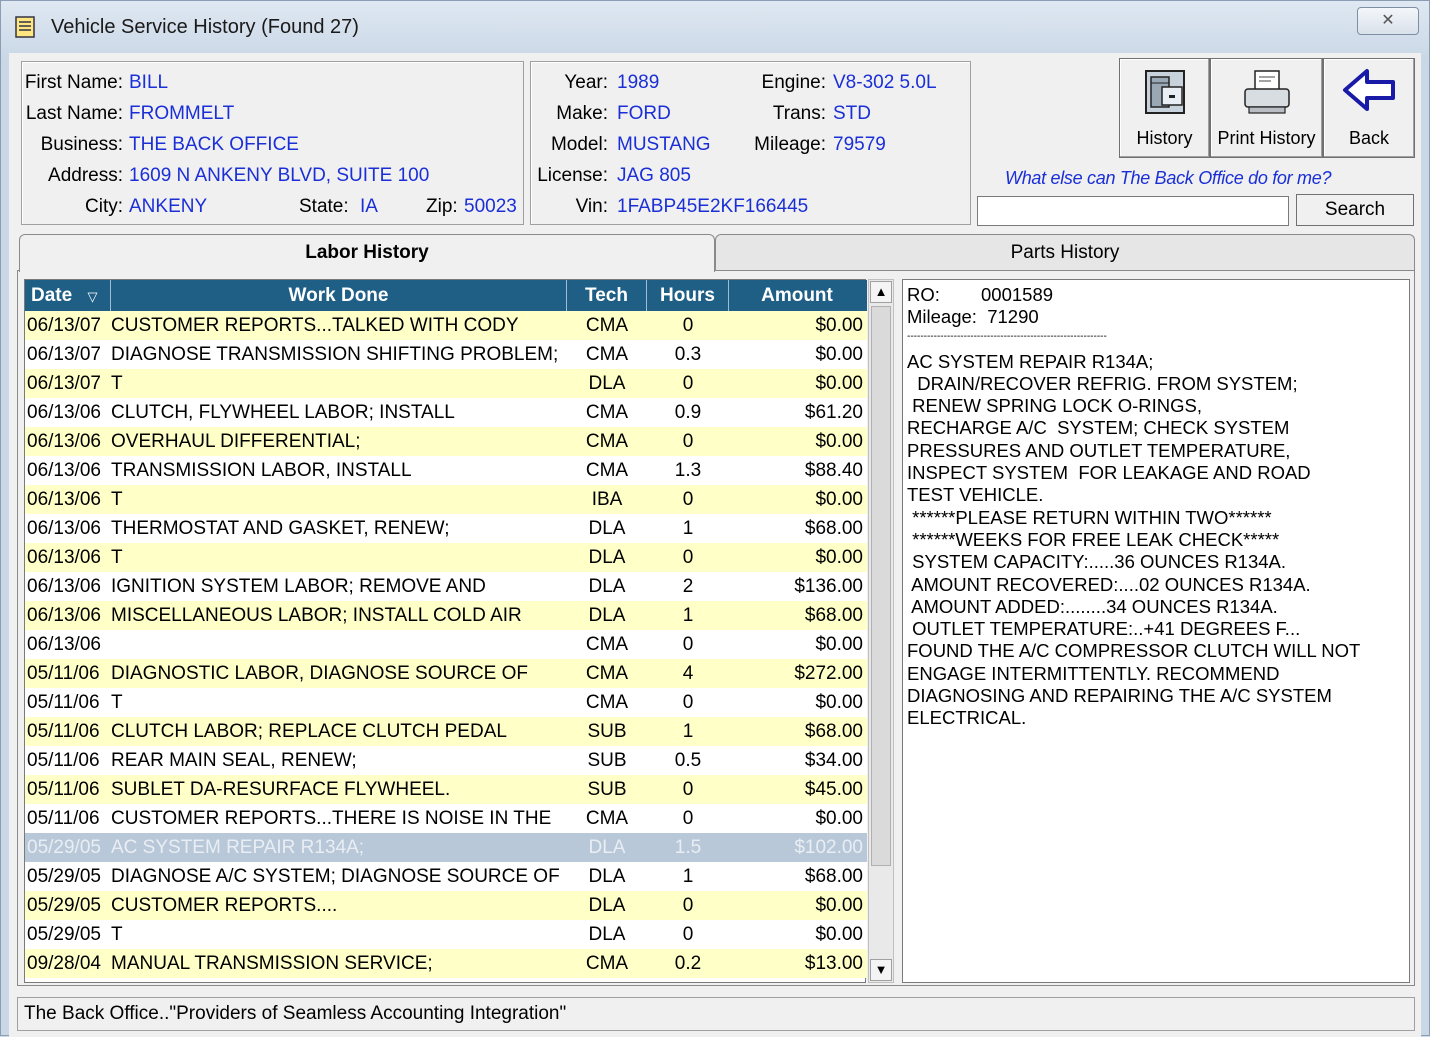 This screenshot has height=1037, width=1430. Describe the element at coordinates (339, 295) in the screenshot. I see `column-header-work-done: Work Done` at that location.